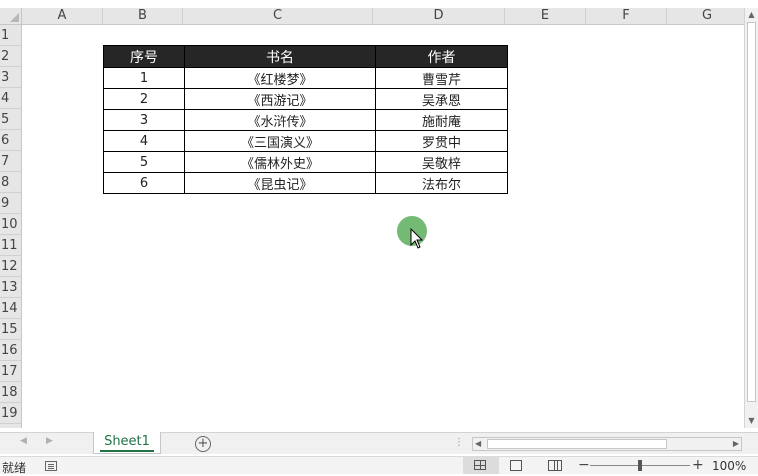 This screenshot has width=758, height=476. What do you see at coordinates (459, 442) in the screenshot?
I see `tab-split-handle-icon: ⋮` at bounding box center [459, 442].